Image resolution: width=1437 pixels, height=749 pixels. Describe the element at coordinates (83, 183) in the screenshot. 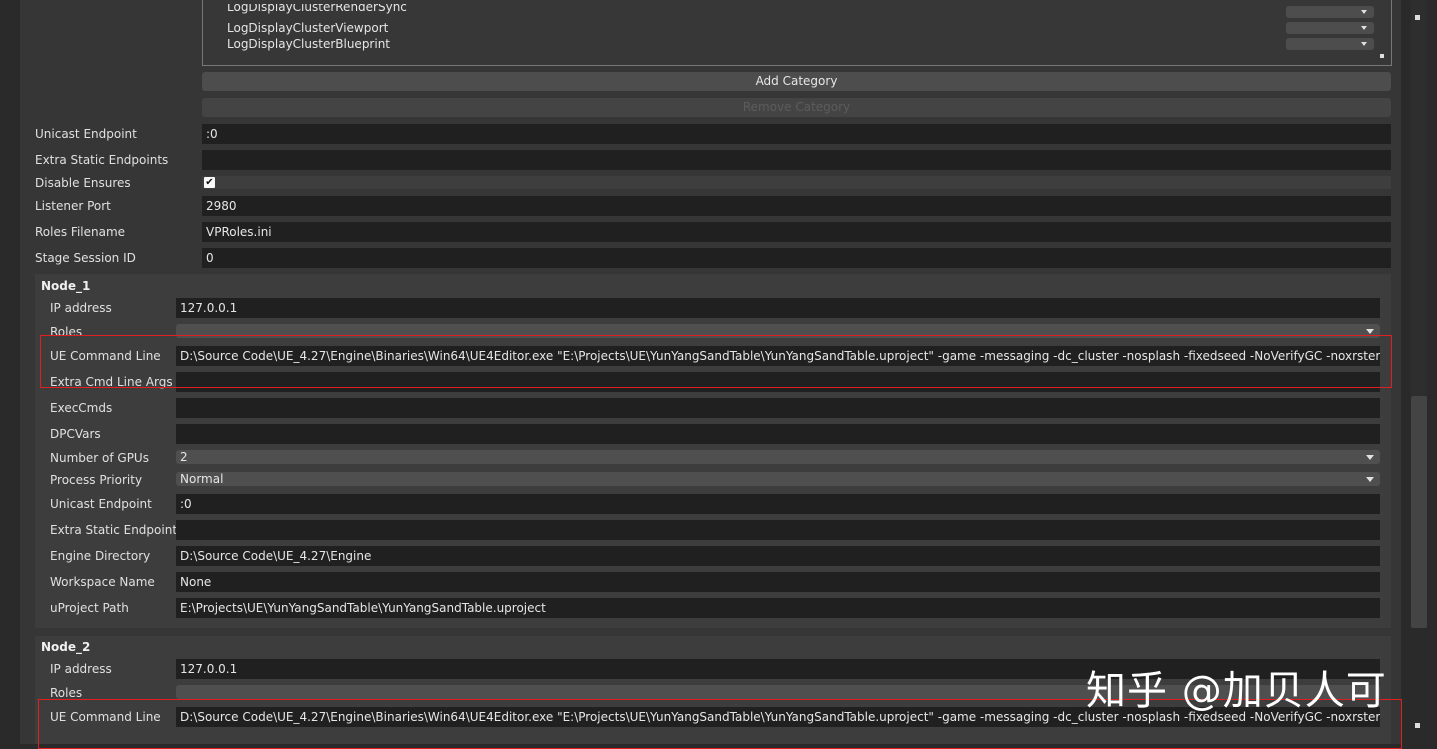

I see `disable-ensures-label: Disable Ensures` at that location.